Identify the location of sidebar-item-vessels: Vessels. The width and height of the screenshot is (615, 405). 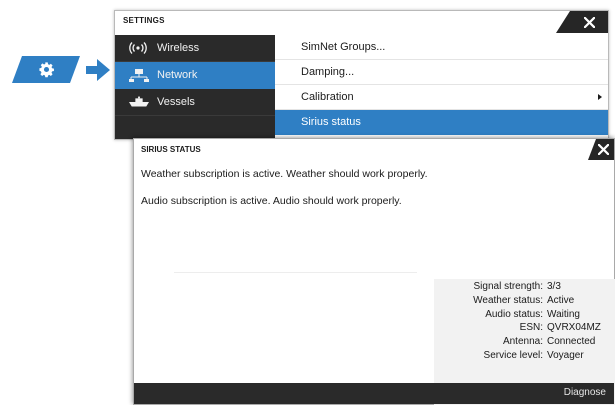
(195, 102).